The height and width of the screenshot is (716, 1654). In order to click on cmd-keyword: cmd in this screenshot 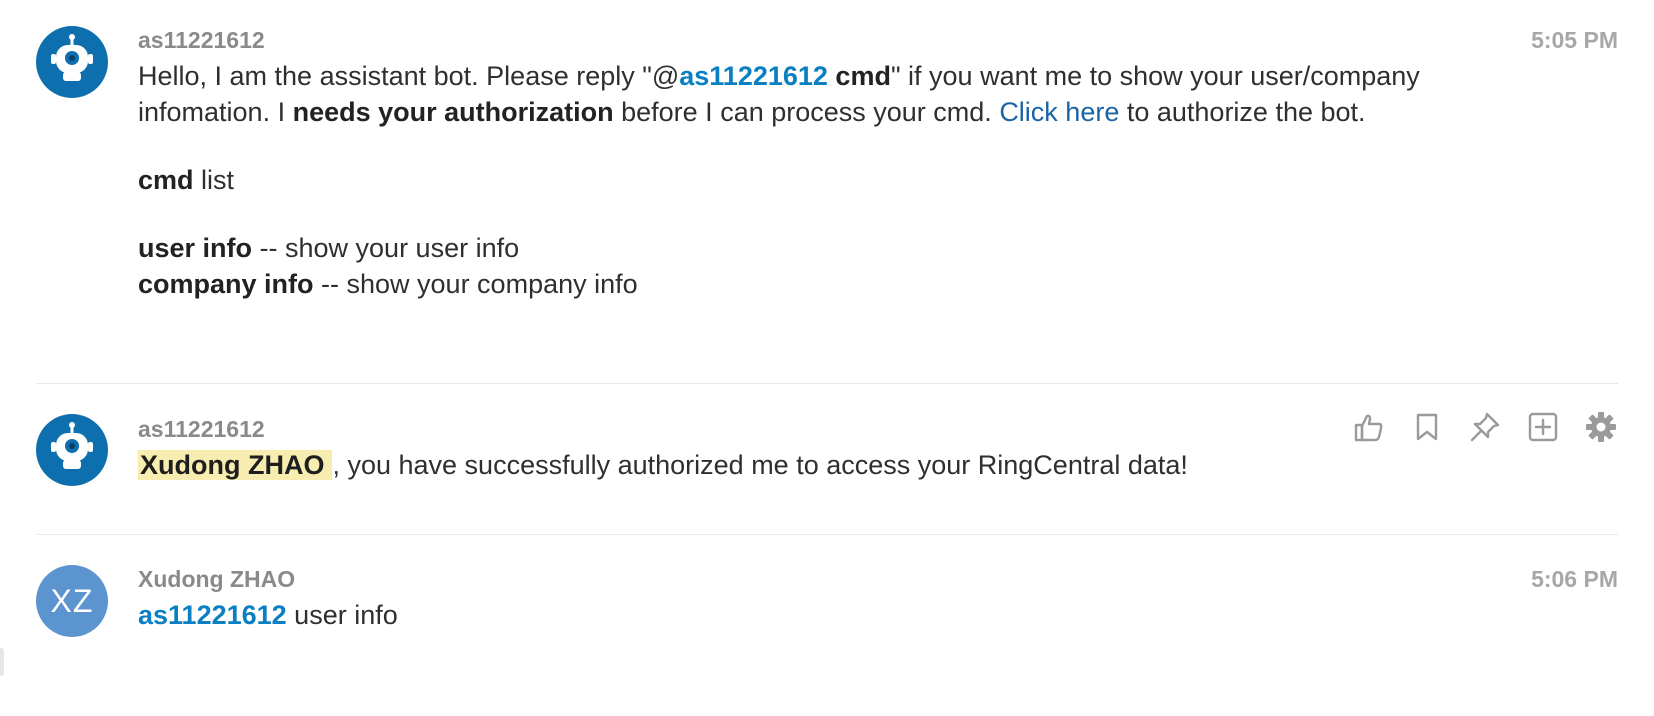, I will do `click(859, 76)`.